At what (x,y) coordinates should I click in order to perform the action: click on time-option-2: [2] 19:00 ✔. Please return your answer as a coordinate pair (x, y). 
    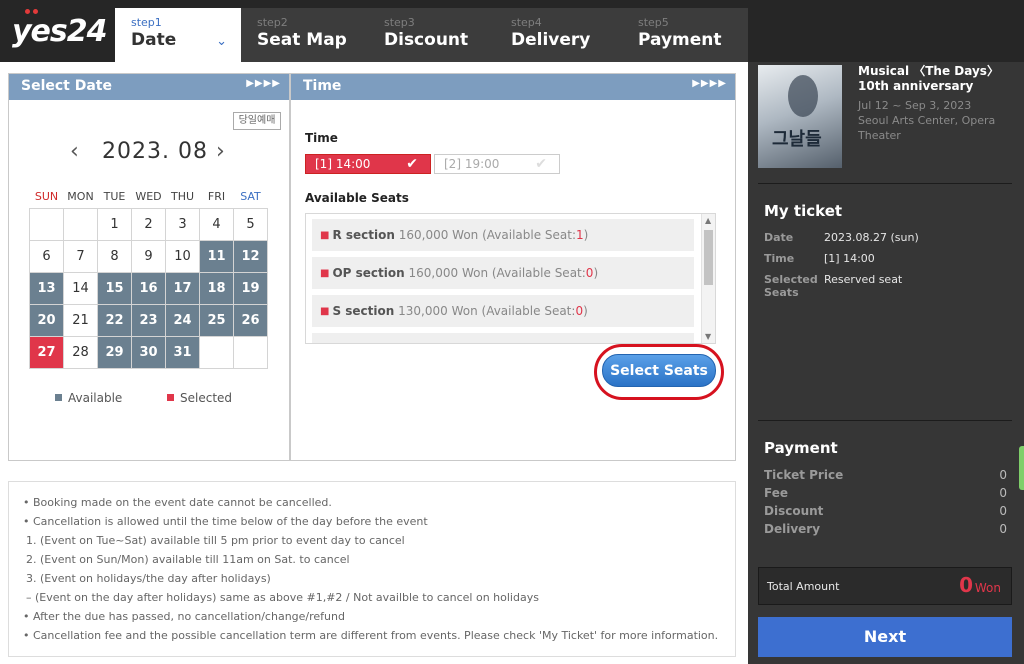
    Looking at the image, I should click on (497, 164).